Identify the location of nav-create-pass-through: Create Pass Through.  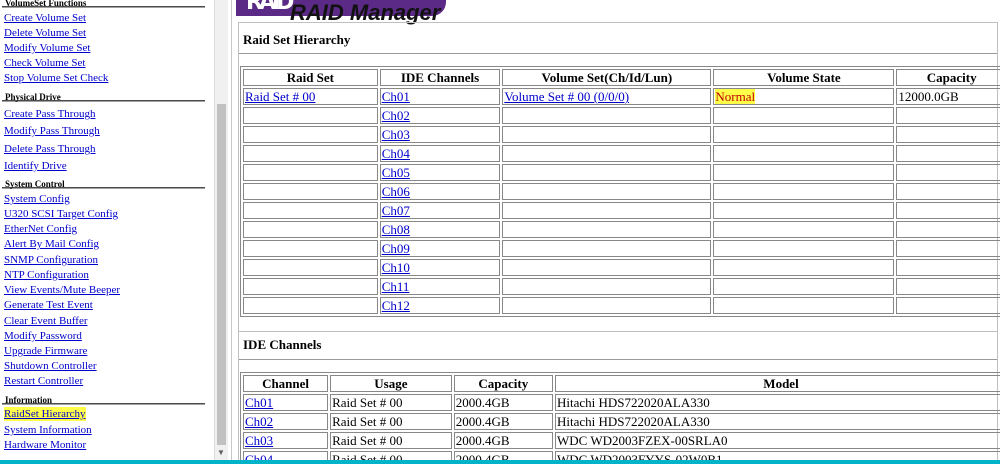
(49, 114).